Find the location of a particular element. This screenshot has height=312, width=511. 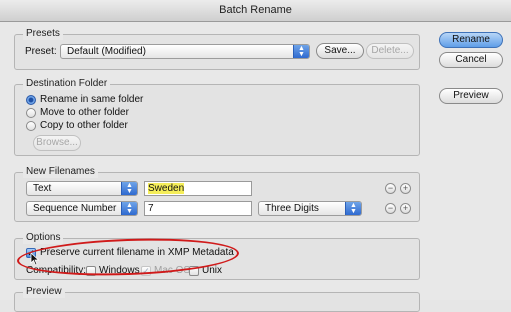

digits-select: Three Digits ▲ ▼ is located at coordinates (310, 208).